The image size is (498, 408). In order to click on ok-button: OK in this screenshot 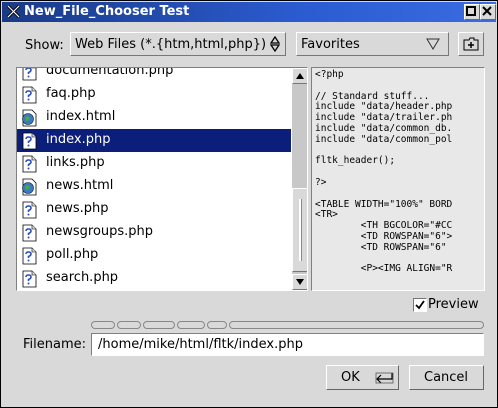, I will do `click(362, 377)`.